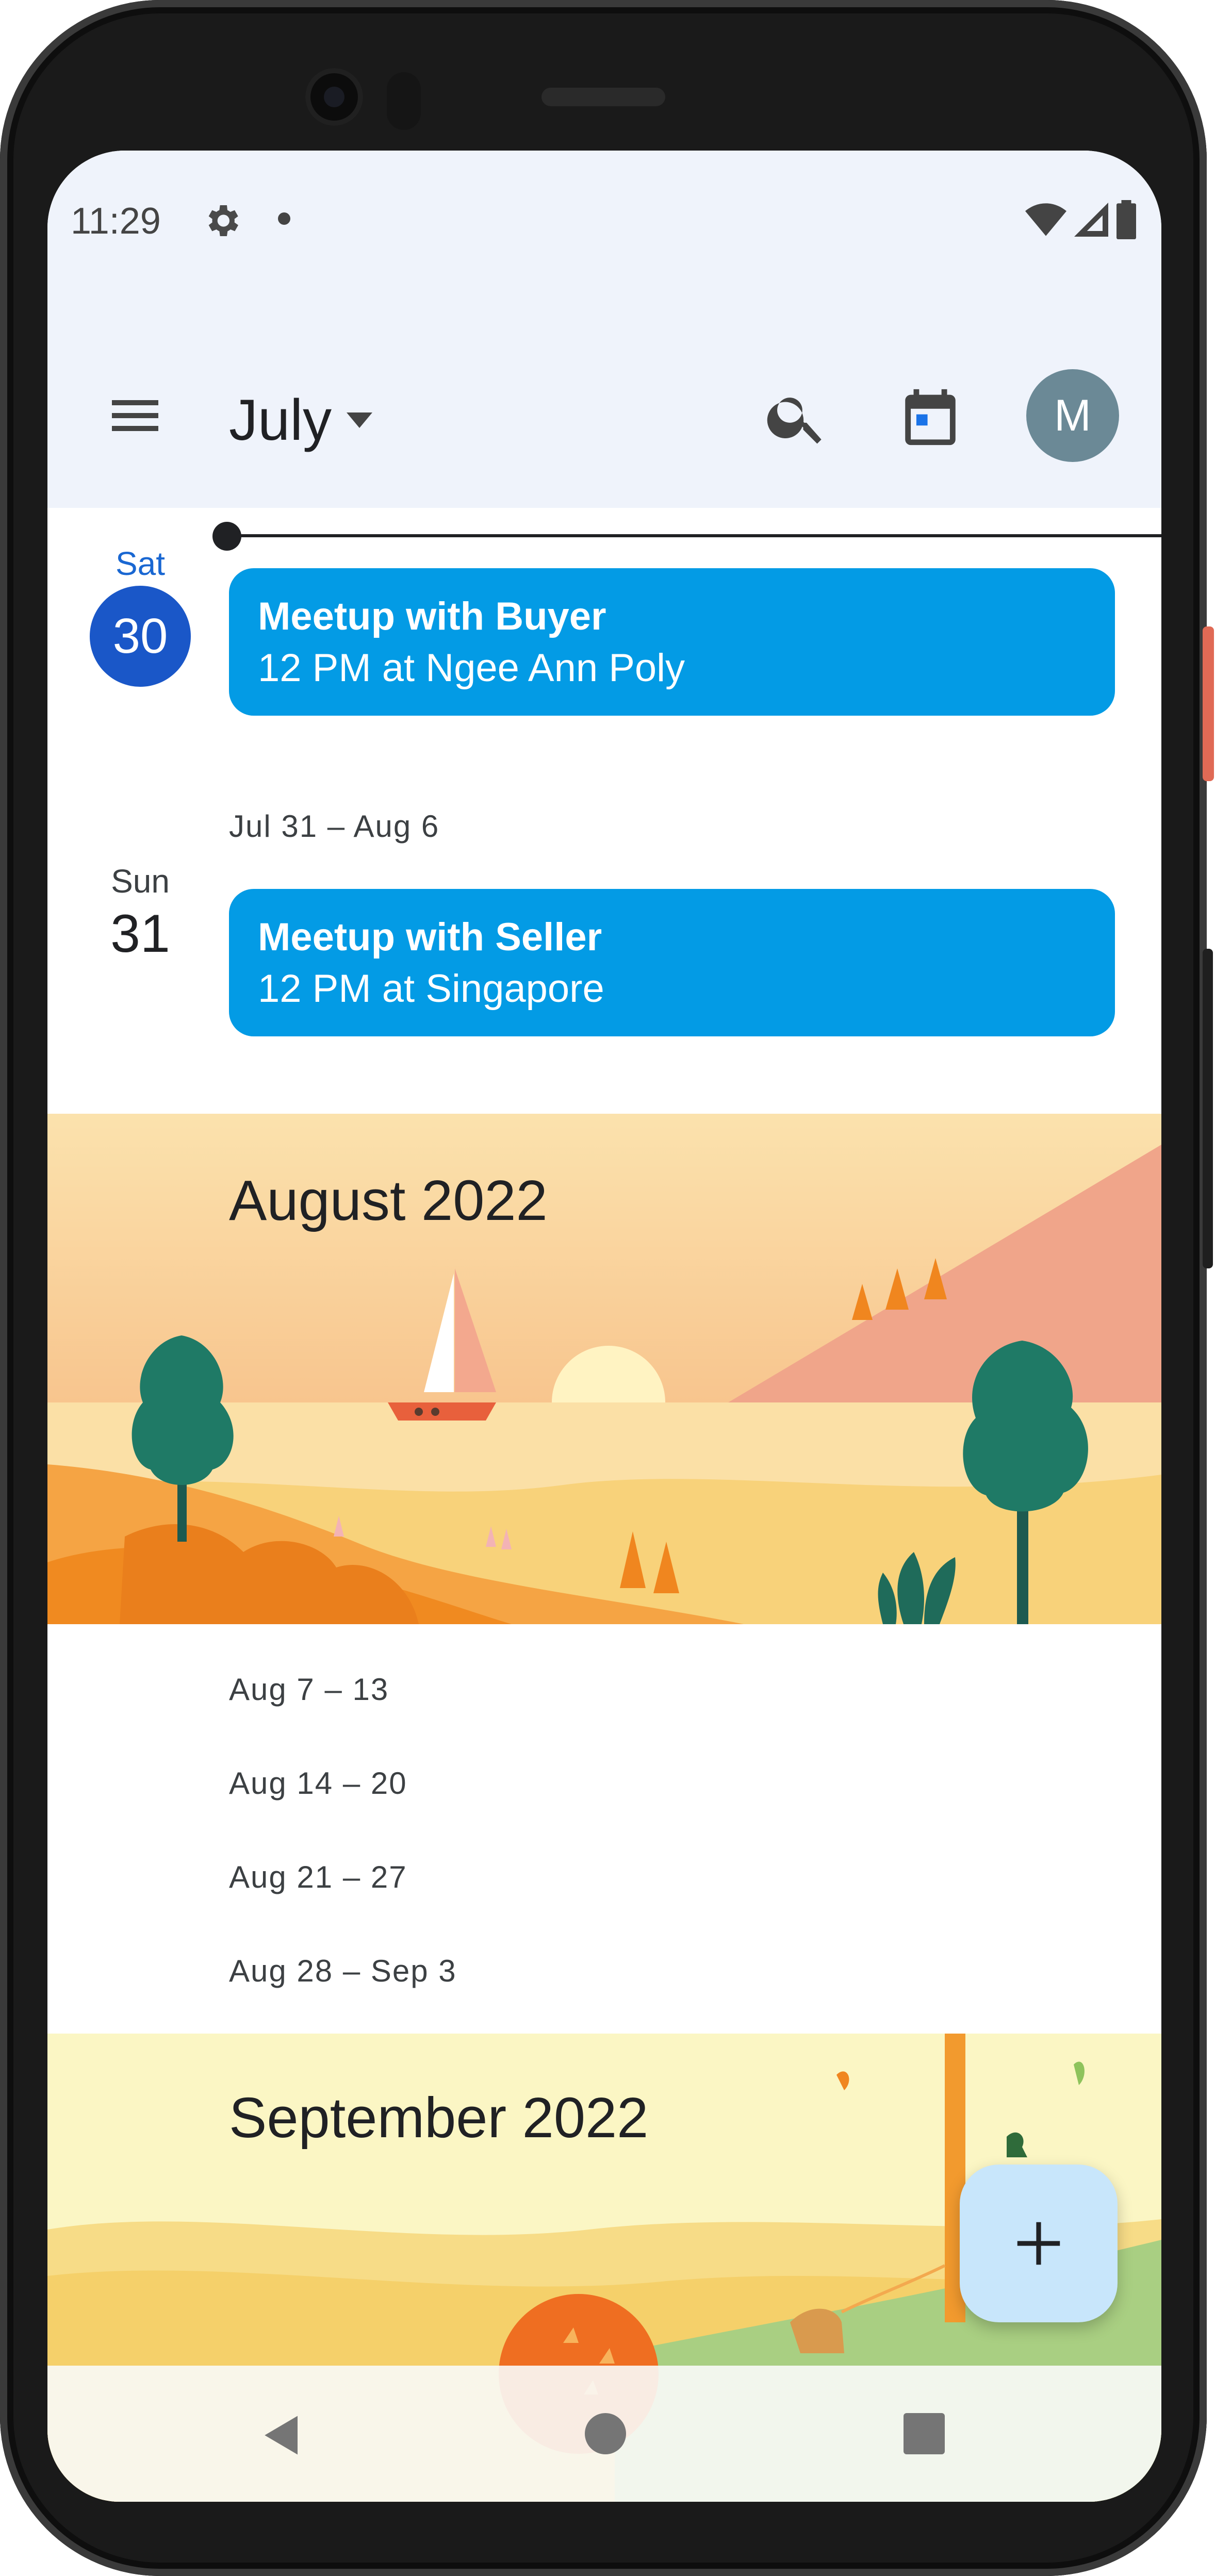  I want to click on home-circle-icon, so click(605, 2434).